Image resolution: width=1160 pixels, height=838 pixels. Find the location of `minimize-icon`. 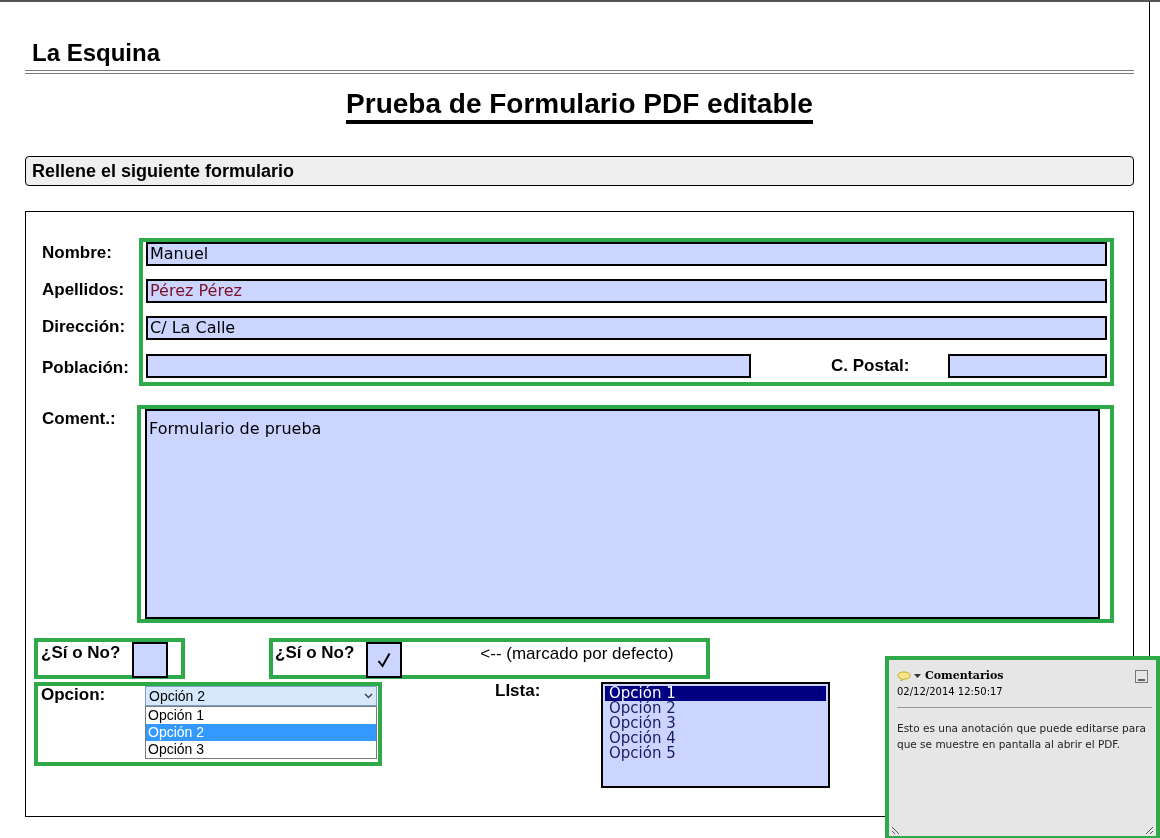

minimize-icon is located at coordinates (1141, 676).